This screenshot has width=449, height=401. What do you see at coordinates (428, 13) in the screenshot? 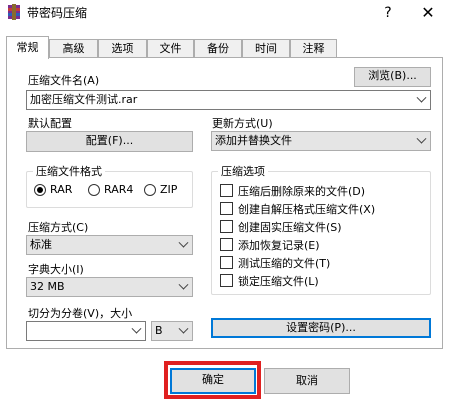
I see `close-button: ✕` at bounding box center [428, 13].